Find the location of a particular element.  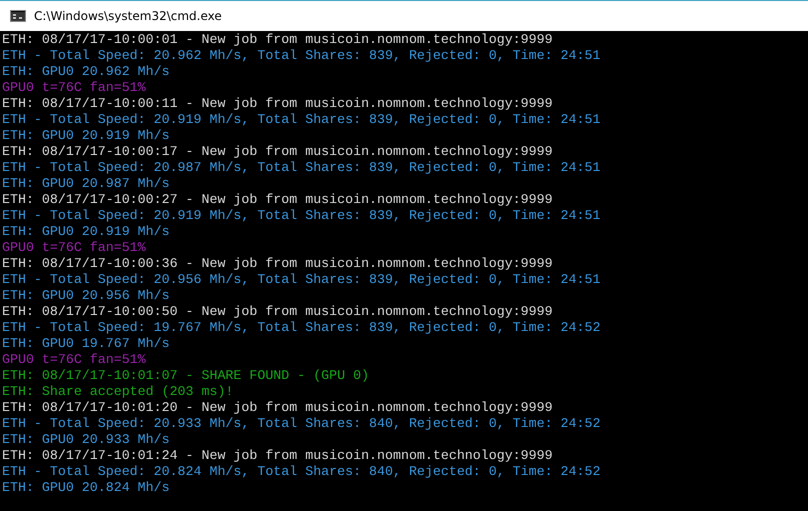

console-line: ETH: Share accepted (203 ms)! is located at coordinates (117, 392).